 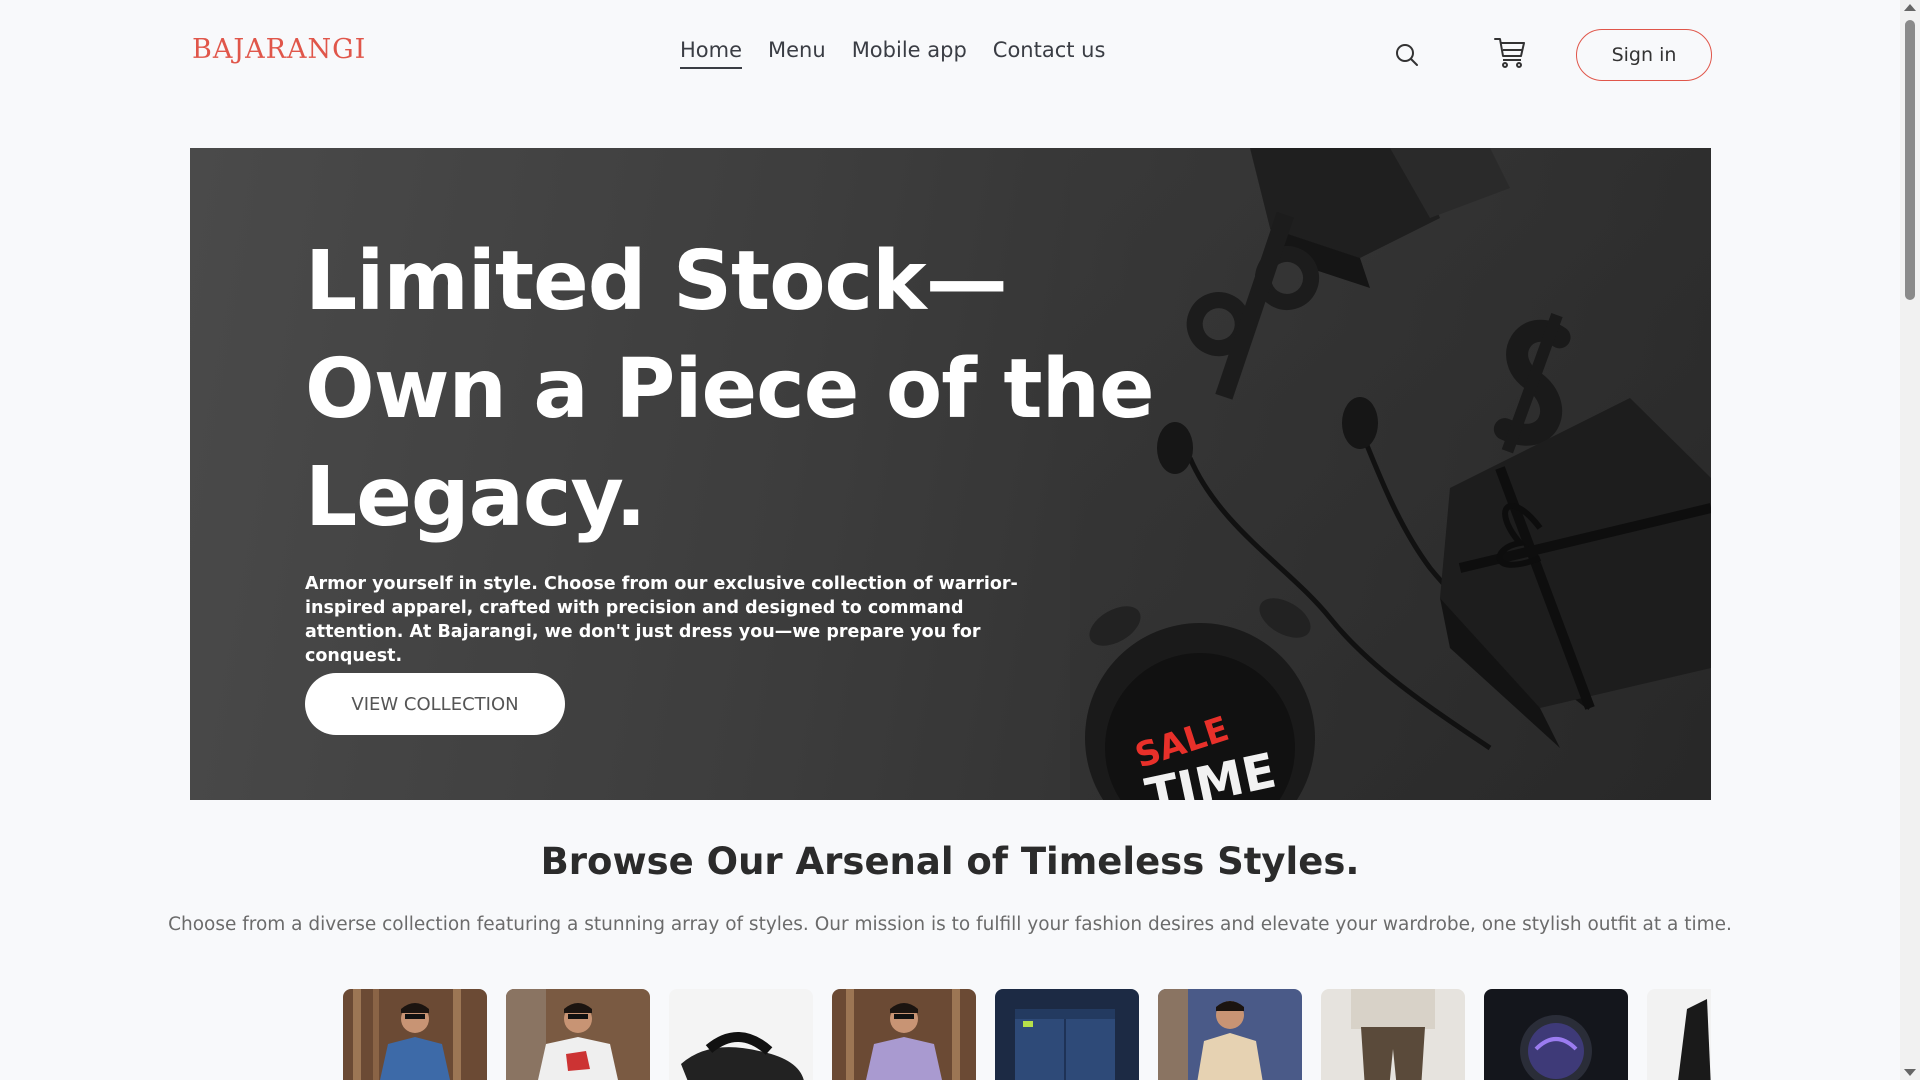 What do you see at coordinates (1644, 55) in the screenshot?
I see `sign-in-button: Sign in` at bounding box center [1644, 55].